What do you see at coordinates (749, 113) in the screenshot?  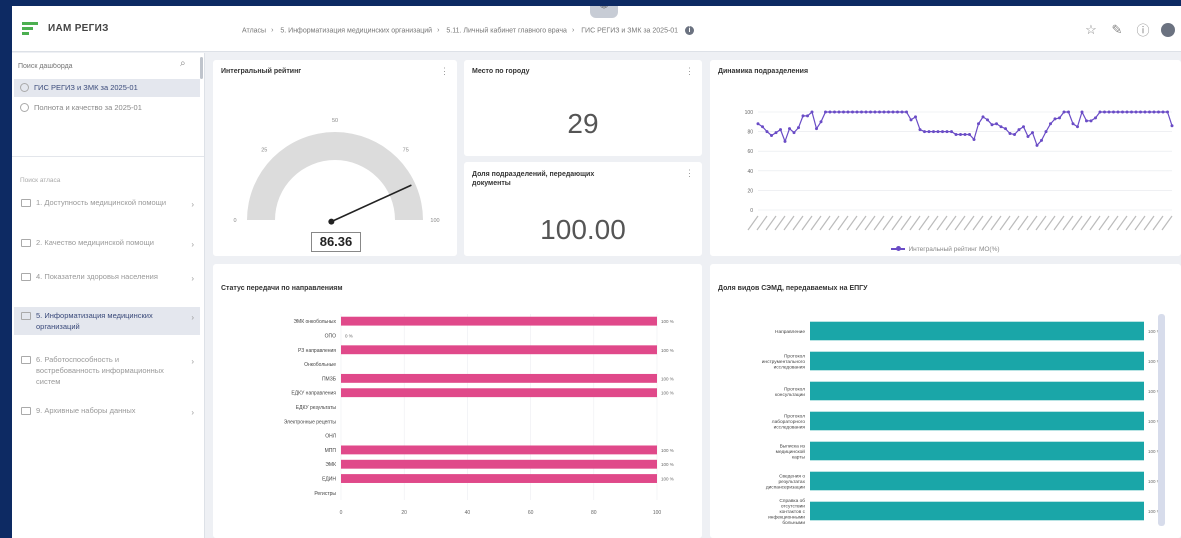 I see `y-tick-label: 100` at bounding box center [749, 113].